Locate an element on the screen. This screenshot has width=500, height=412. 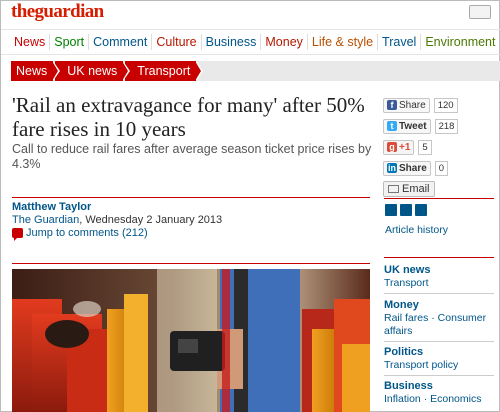
share-icon is located at coordinates (406, 210).